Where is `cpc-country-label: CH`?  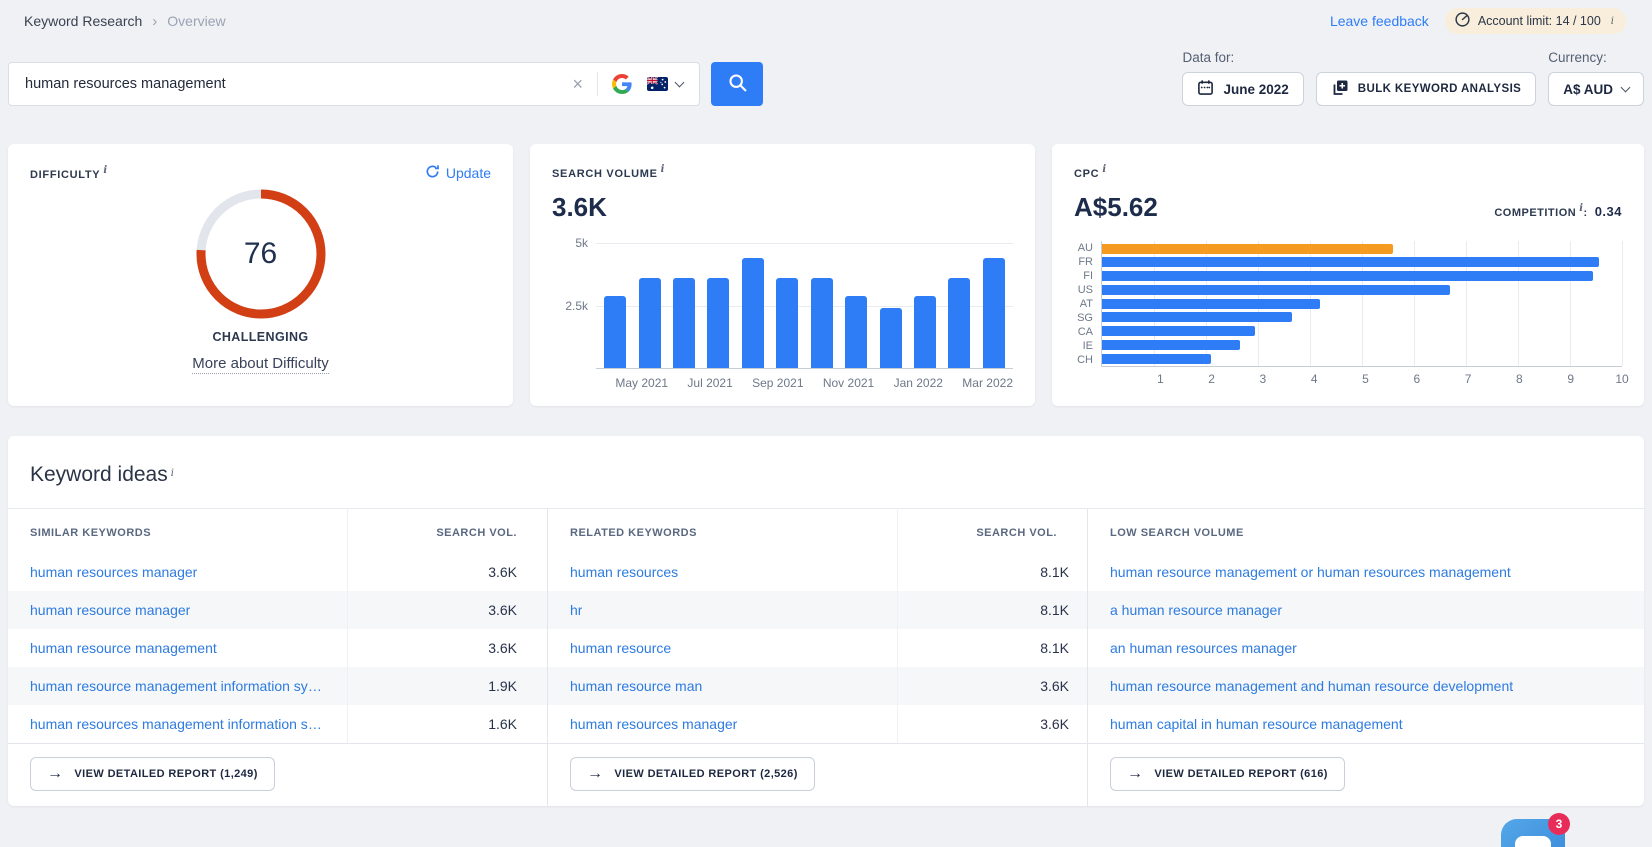
cpc-country-label: CH is located at coordinates (1085, 360).